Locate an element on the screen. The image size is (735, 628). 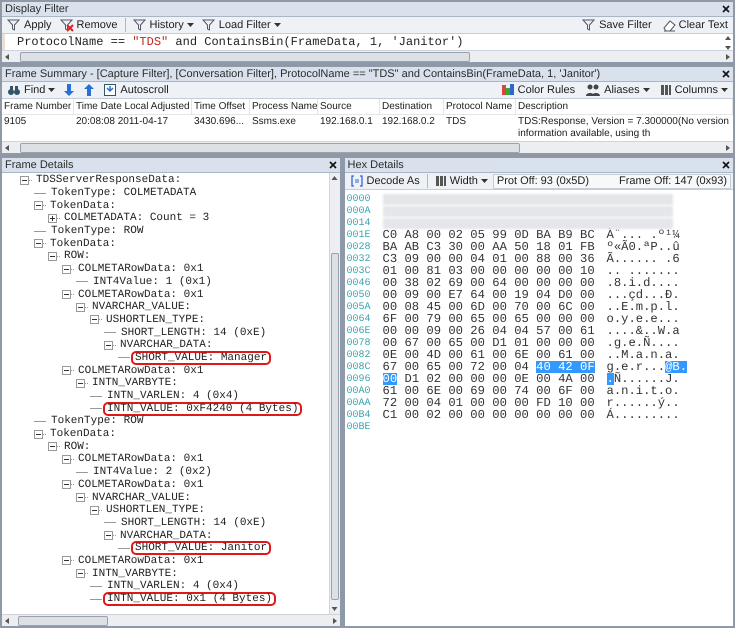
panel-title: Display Filter is located at coordinates (37, 9).